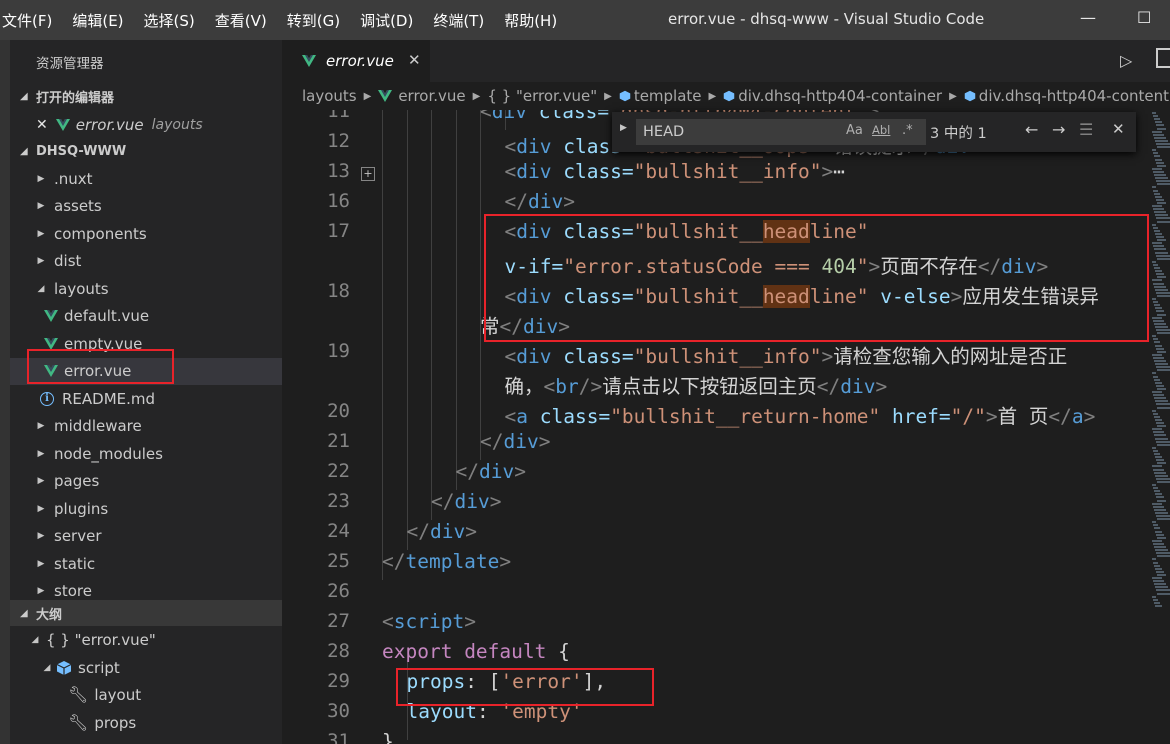 This screenshot has height=744, width=1170. What do you see at coordinates (542, 96) in the screenshot?
I see `breadcrumb-item: { } "error.vue"` at bounding box center [542, 96].